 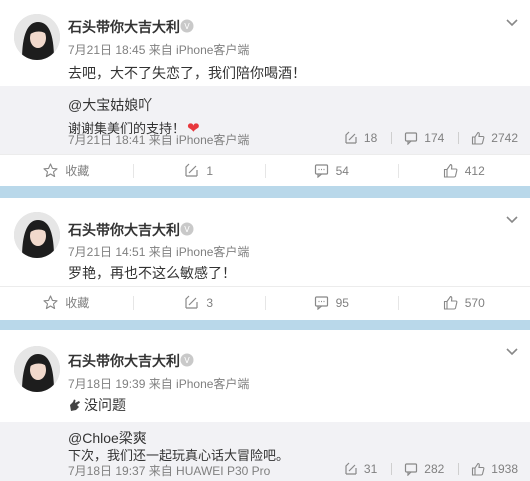 I want to click on comment-count: 95, so click(x=342, y=302).